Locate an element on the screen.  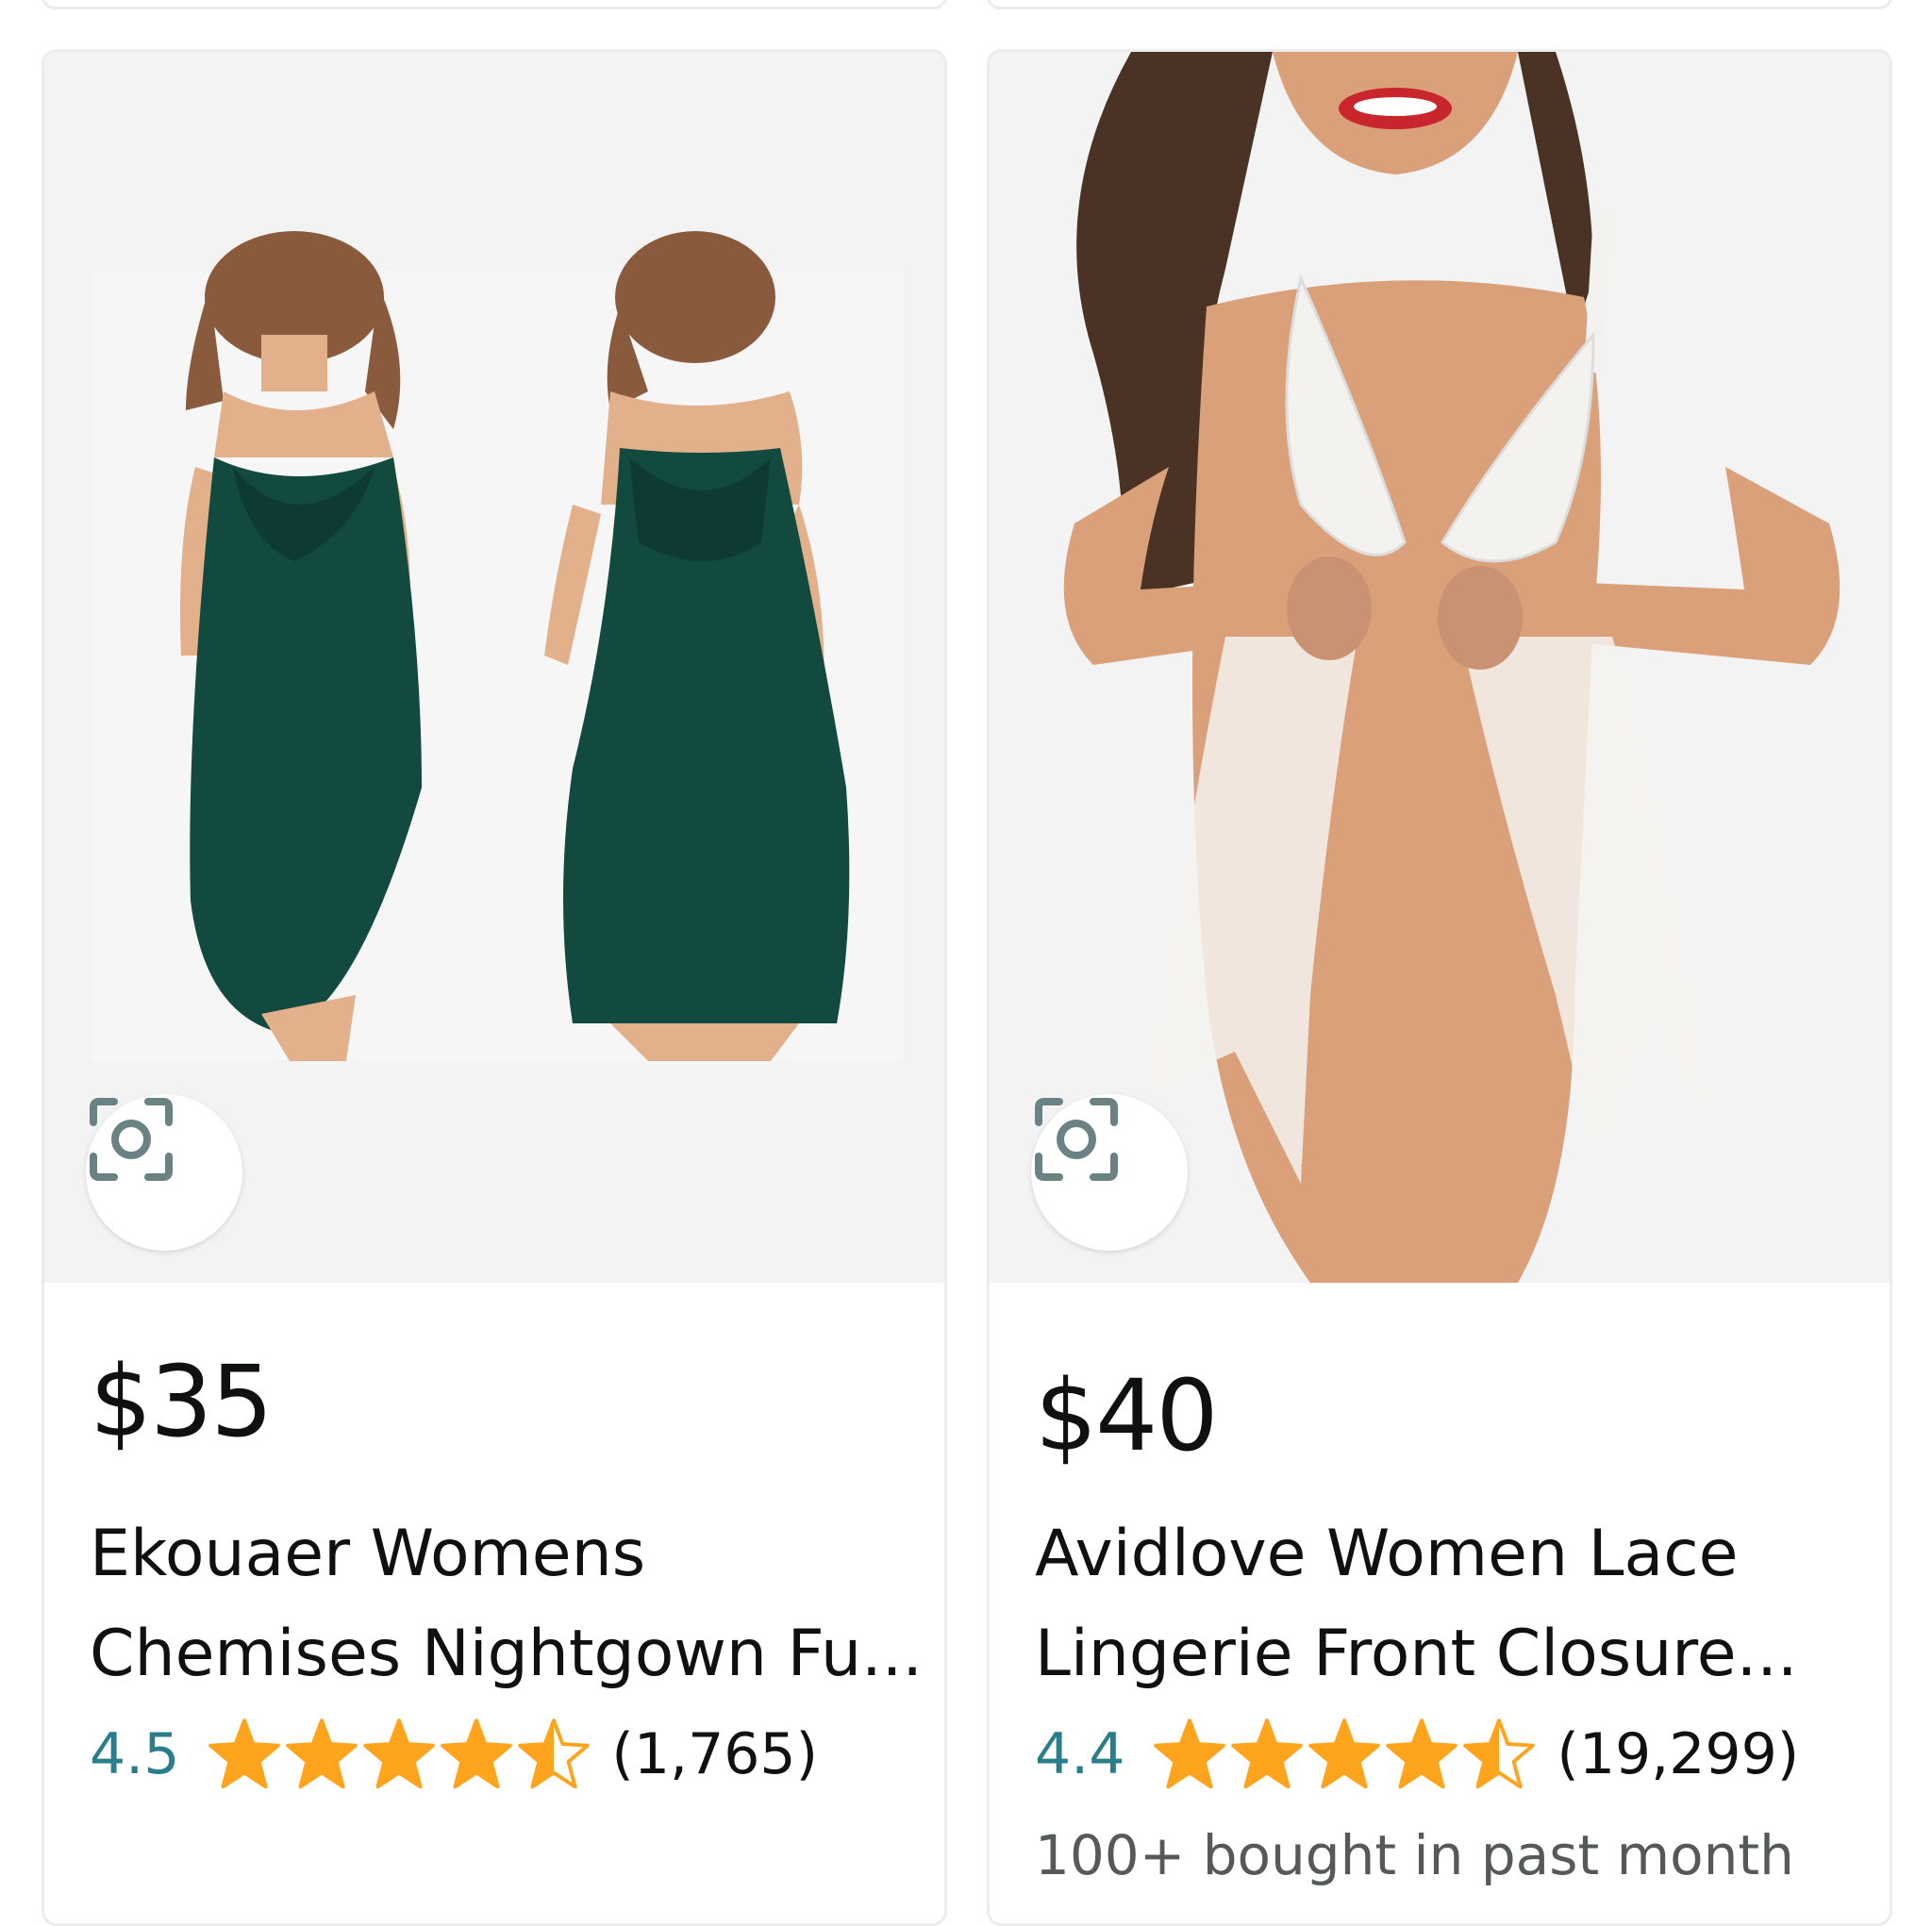
rating-row: 4.5 (1,765) is located at coordinates (454, 1755).